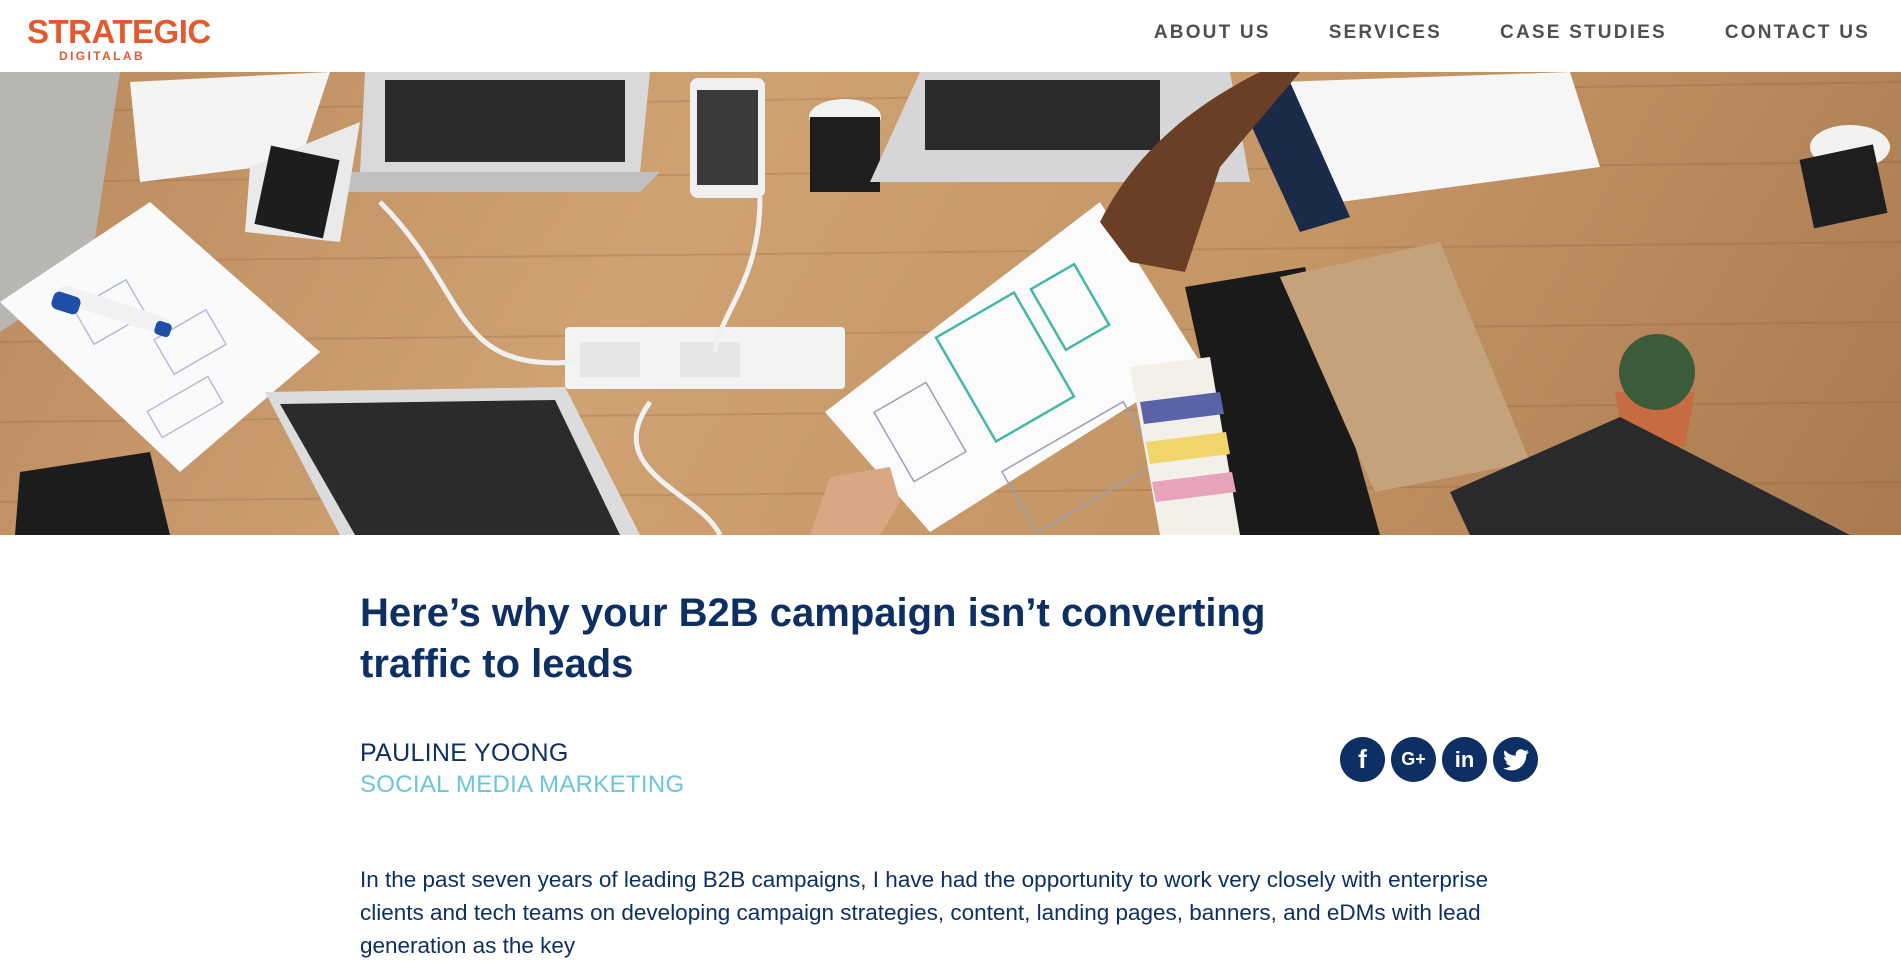  I want to click on logo: STRATEGIC DIGITALAB, so click(119, 39).